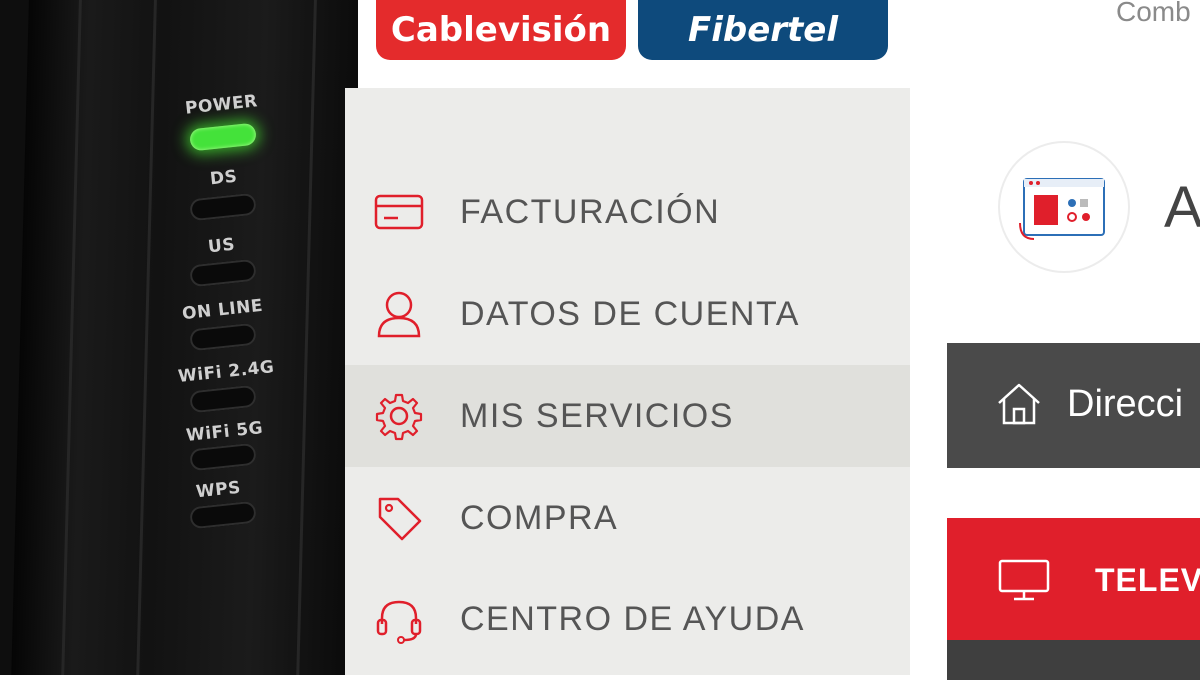  What do you see at coordinates (399, 212) in the screenshot?
I see `credit-card-icon` at bounding box center [399, 212].